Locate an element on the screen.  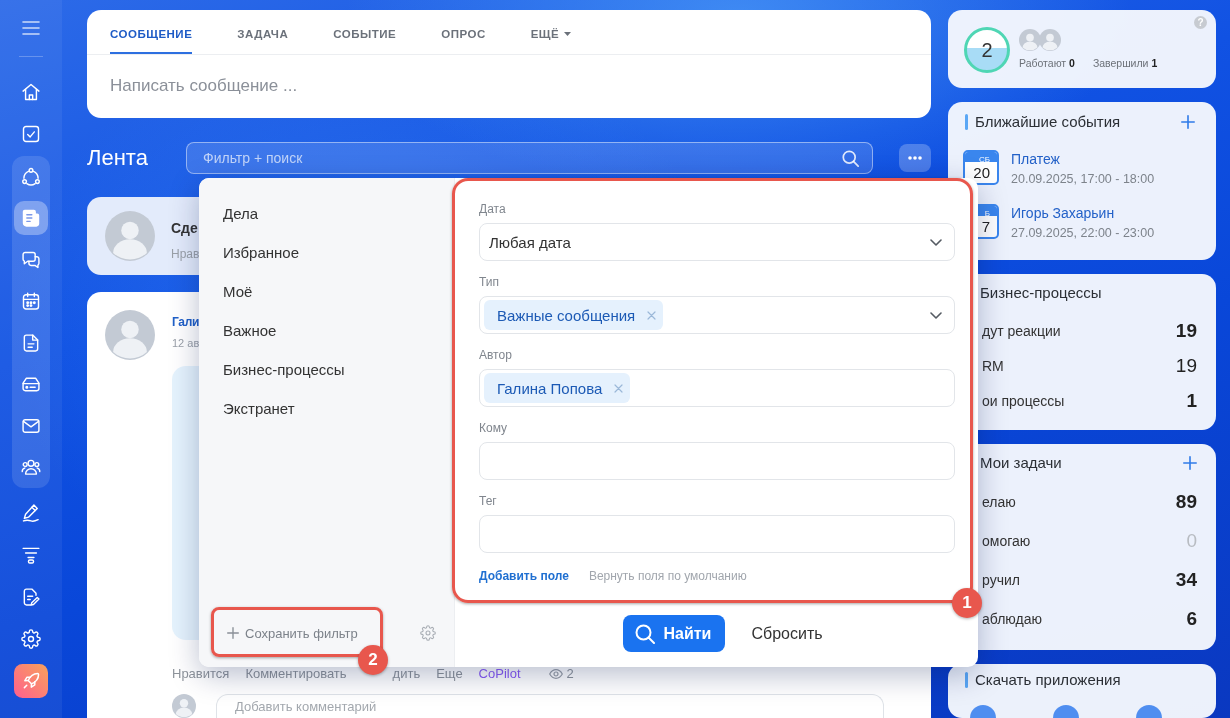
eye-icon is located at coordinates (555, 674).